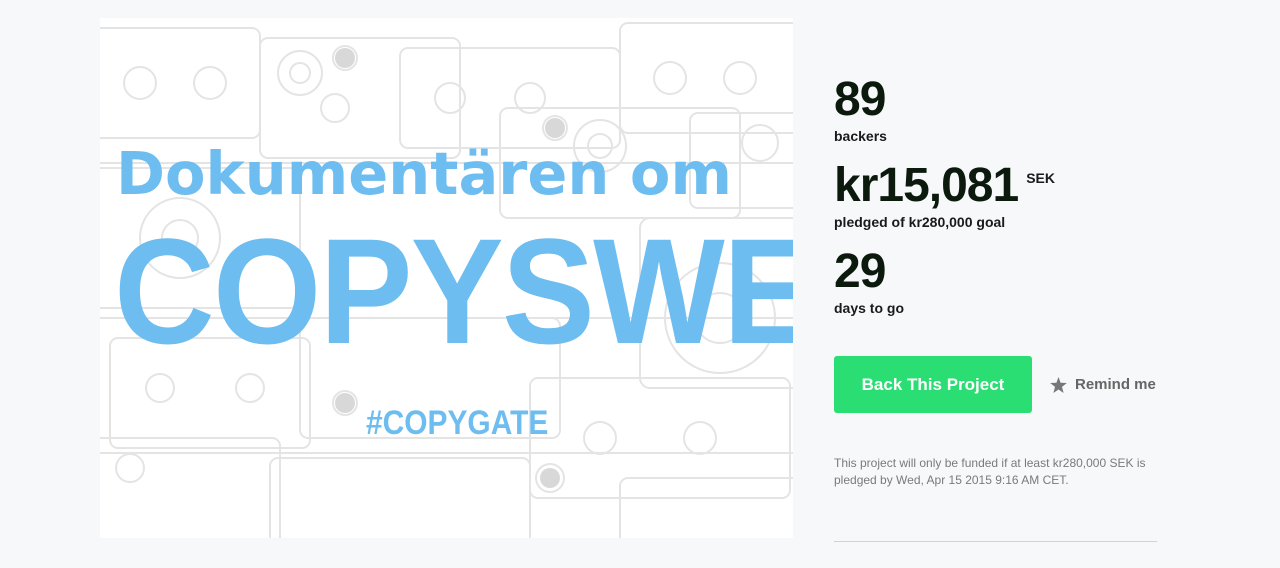 The height and width of the screenshot is (568, 1280). What do you see at coordinates (860, 136) in the screenshot?
I see `backers-label: backers` at bounding box center [860, 136].